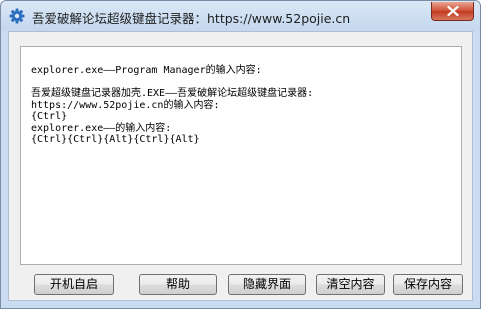 The image size is (481, 309). What do you see at coordinates (267, 284) in the screenshot?
I see `hide-interface-button: 隐藏界面` at bounding box center [267, 284].